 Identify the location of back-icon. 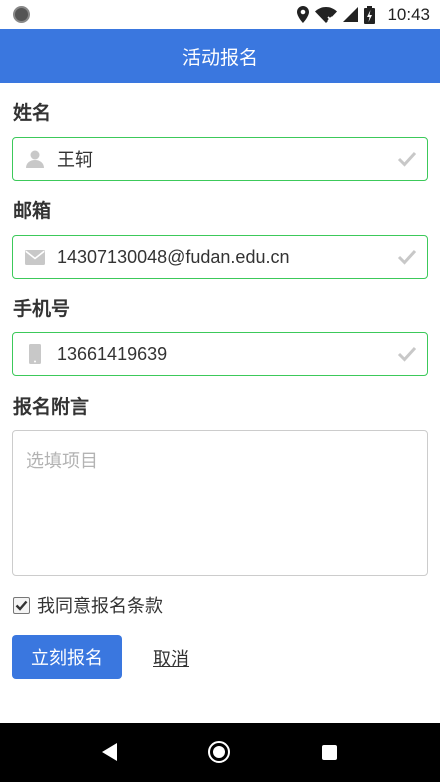
(110, 754).